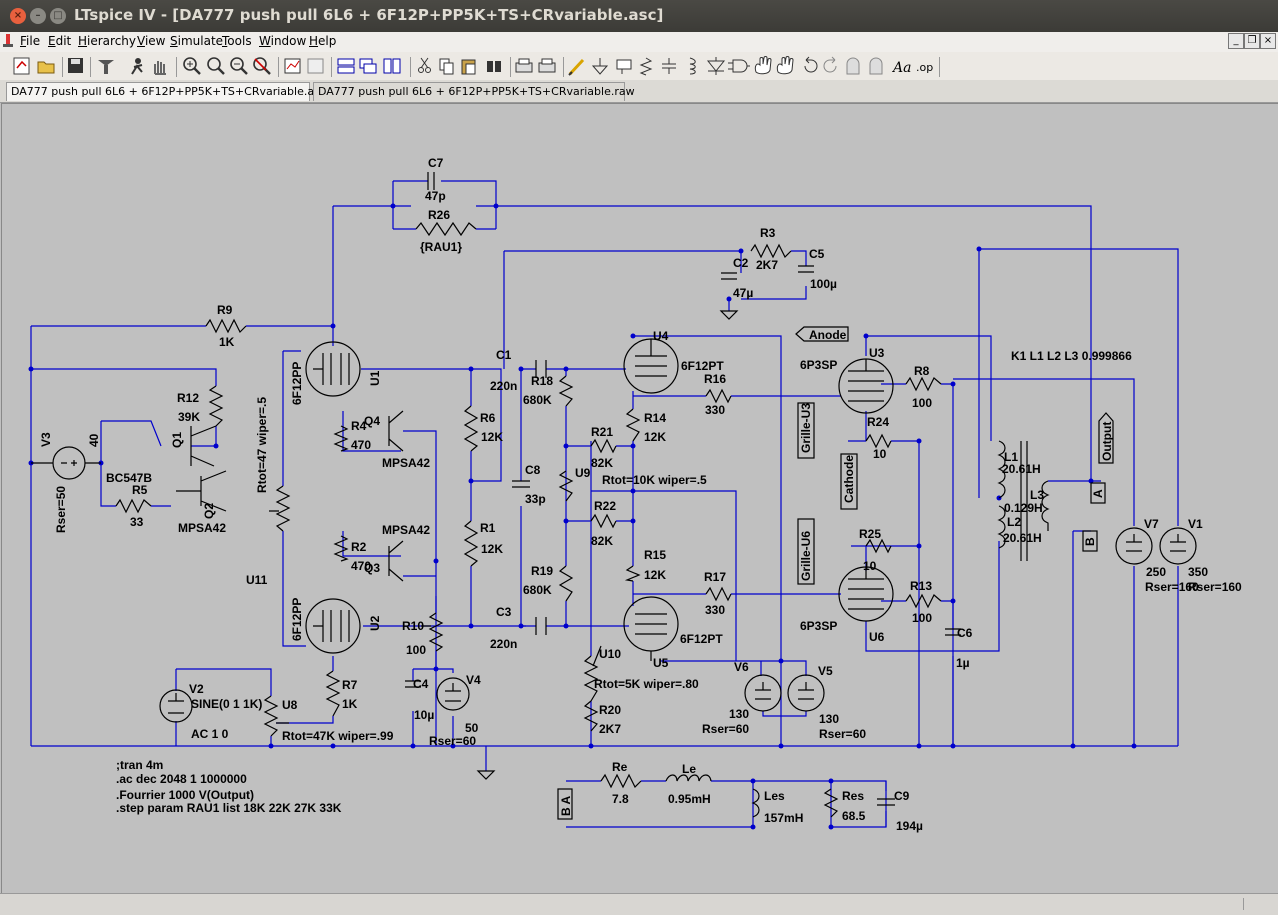  What do you see at coordinates (181, 779) in the screenshot?
I see `directive-ac: .ac dec 2048 1 1000000` at bounding box center [181, 779].